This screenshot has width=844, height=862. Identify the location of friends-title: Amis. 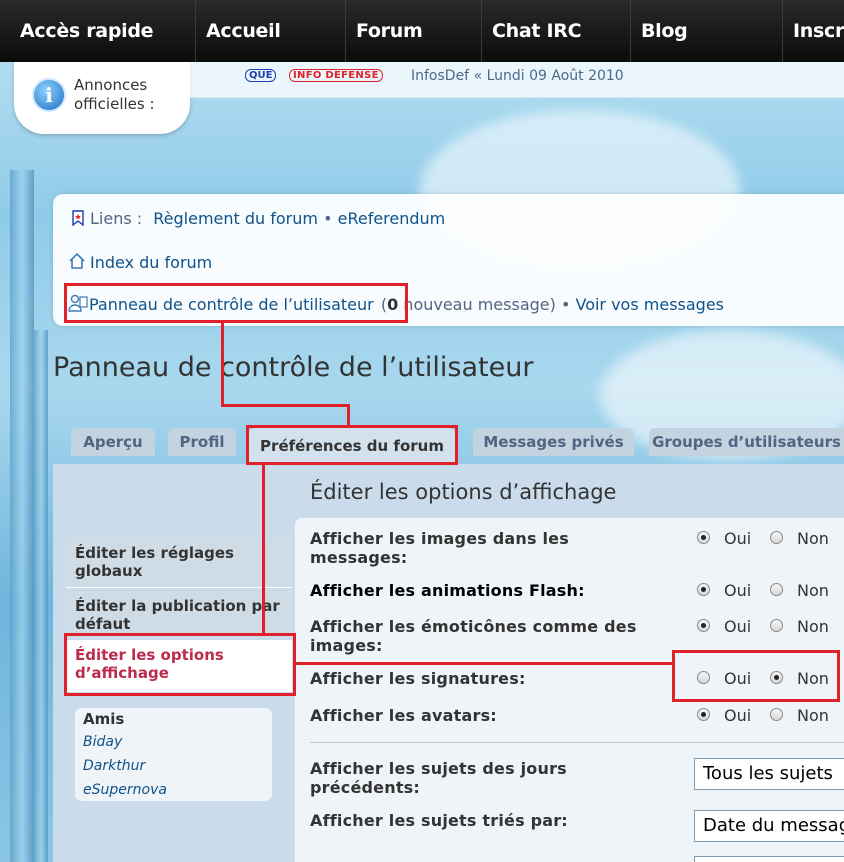
(104, 719).